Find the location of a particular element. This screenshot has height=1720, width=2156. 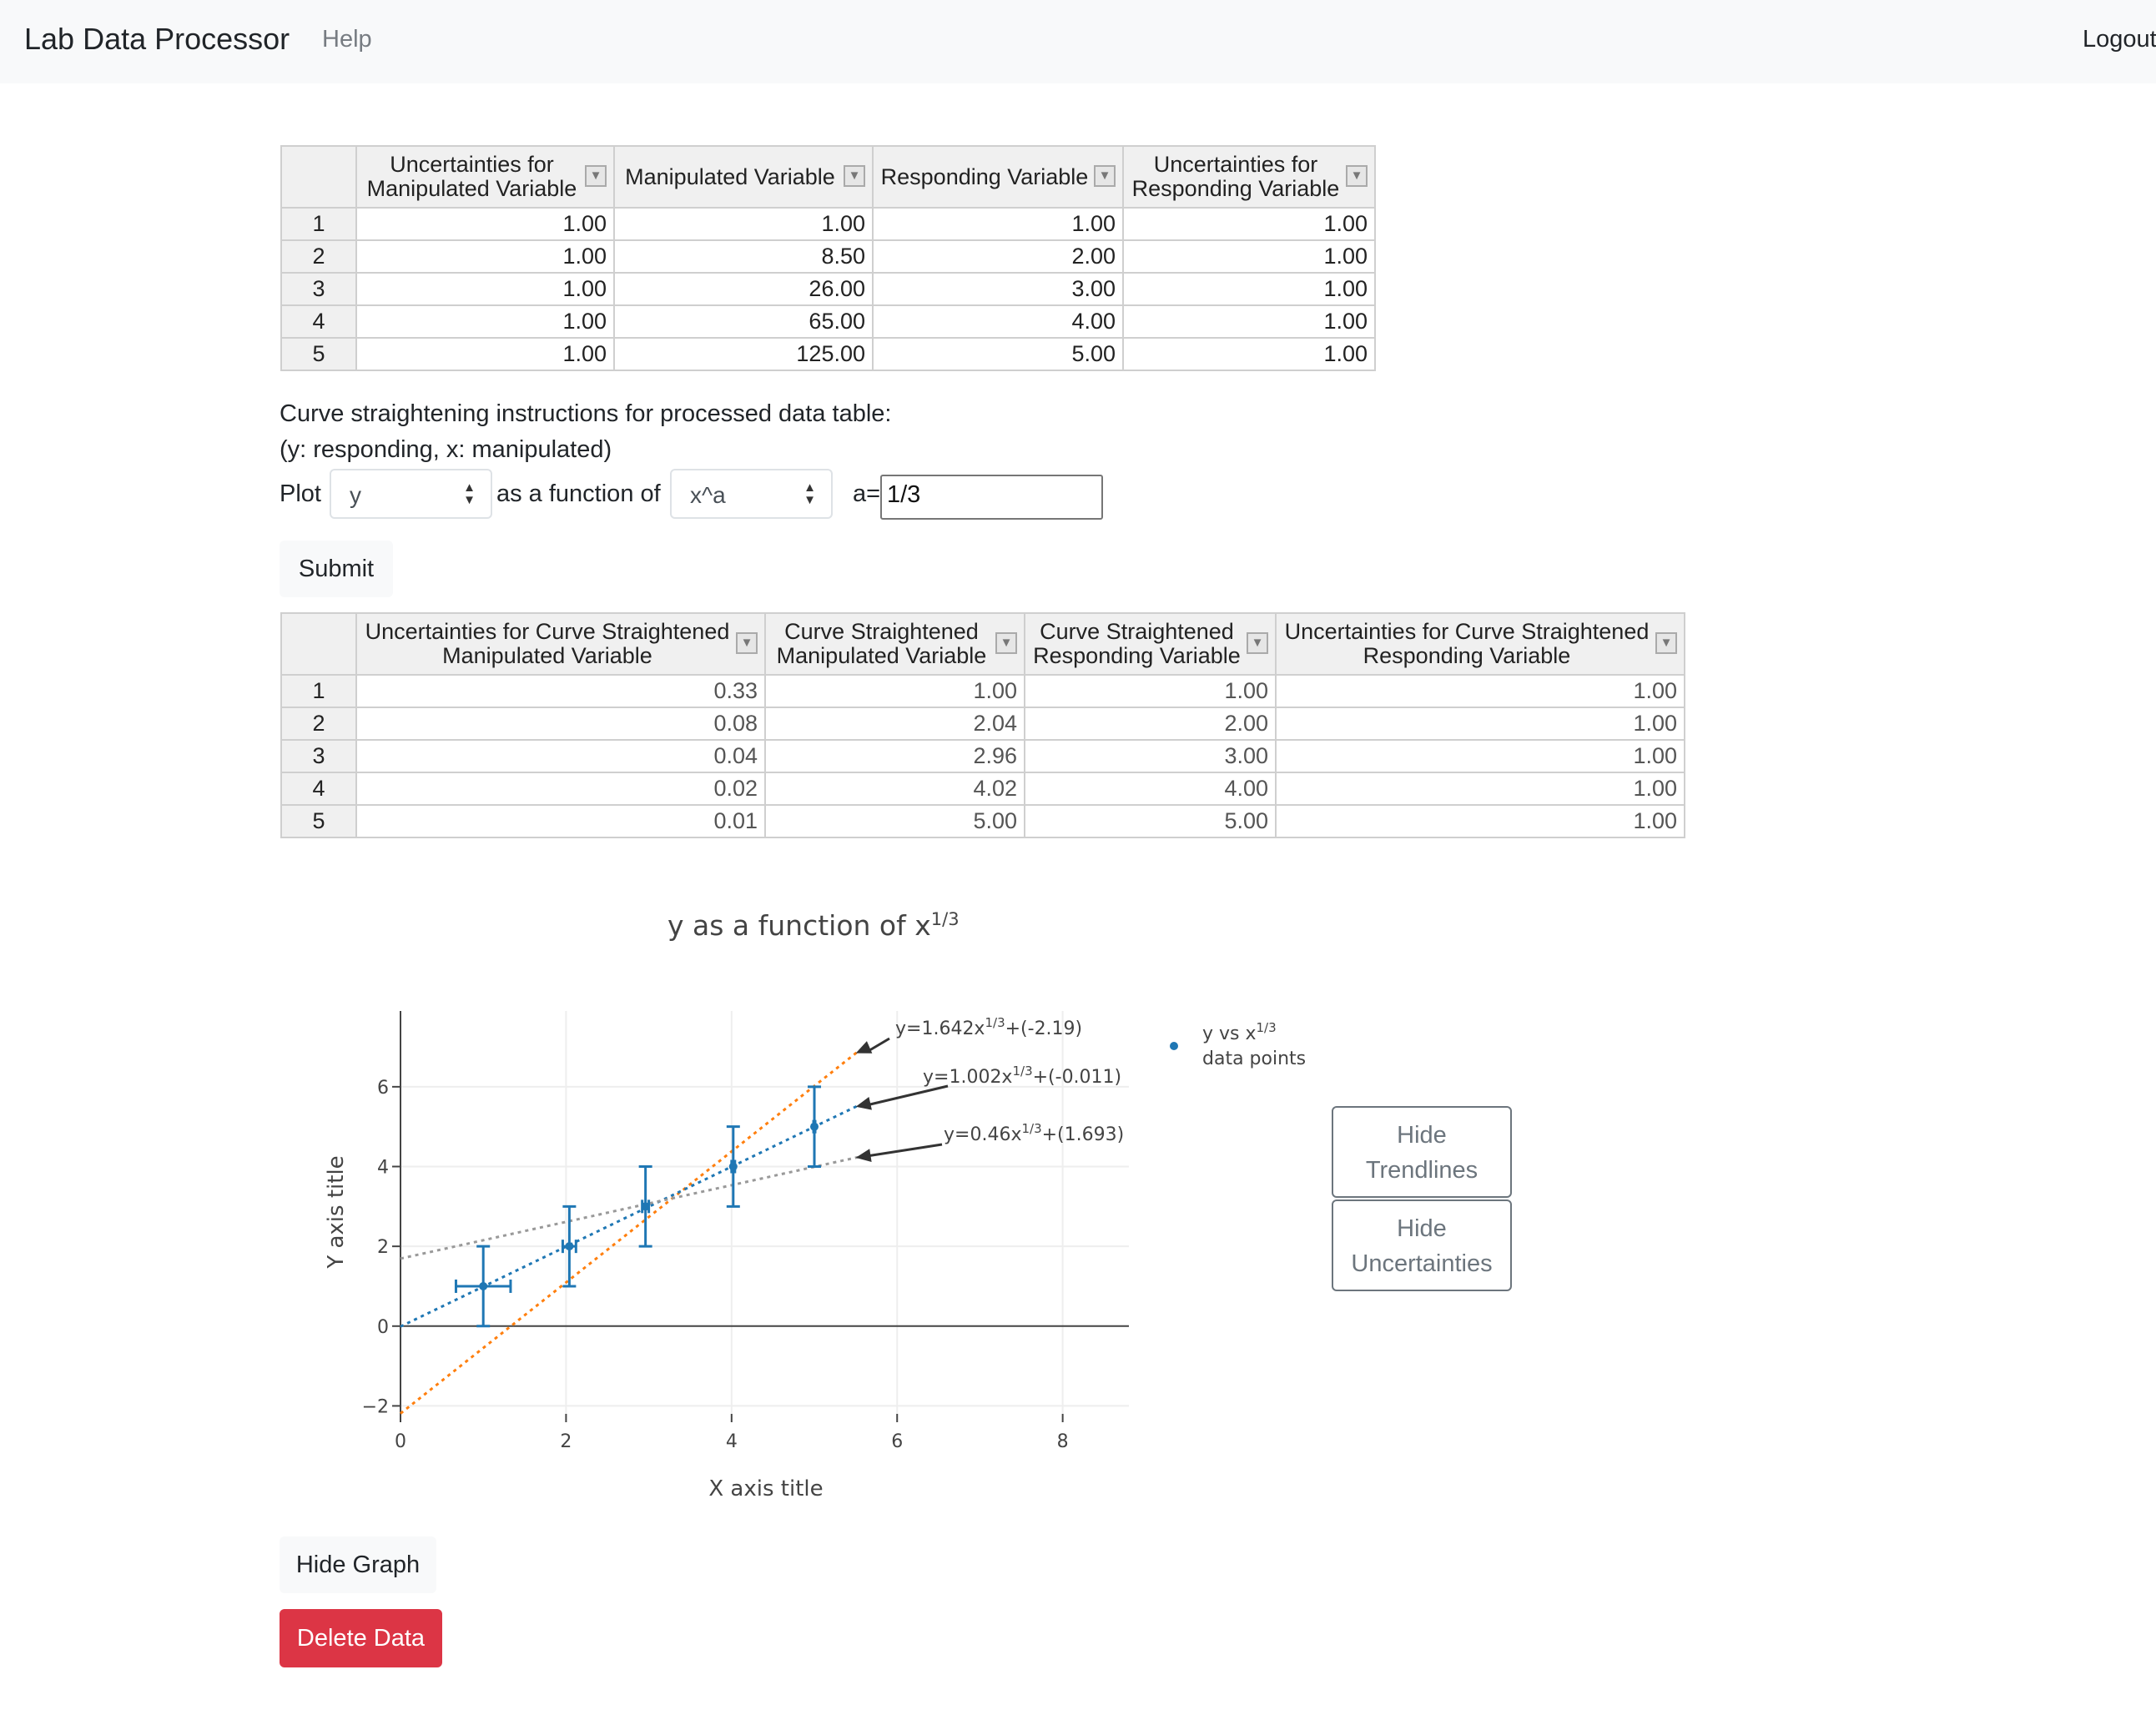

x-tick-label: 4 is located at coordinates (732, 1441).